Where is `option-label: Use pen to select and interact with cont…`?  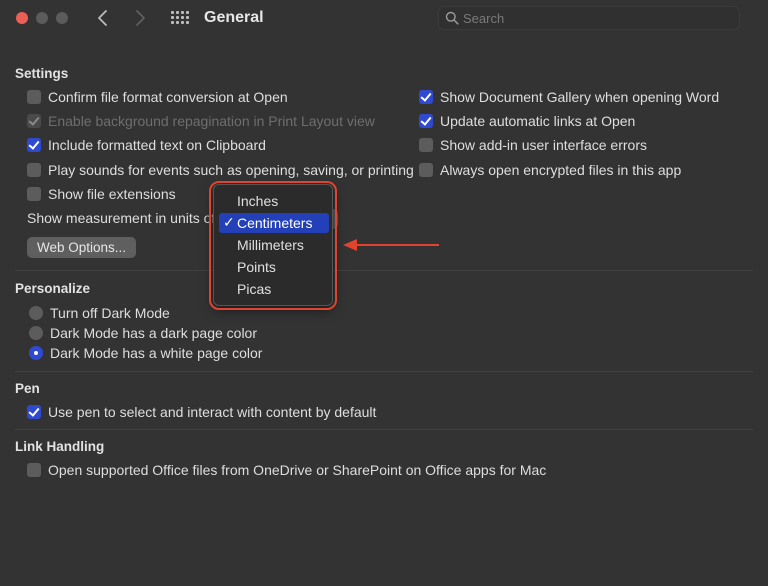 option-label: Use pen to select and interact with cont… is located at coordinates (212, 412).